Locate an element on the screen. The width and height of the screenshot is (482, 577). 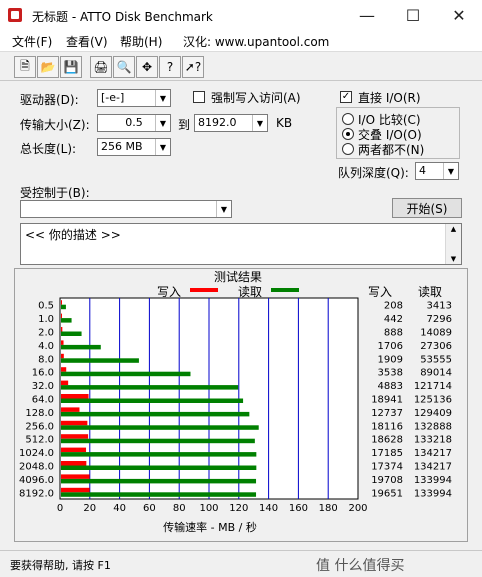
x-tick-label: 60 is located at coordinates (149, 508).